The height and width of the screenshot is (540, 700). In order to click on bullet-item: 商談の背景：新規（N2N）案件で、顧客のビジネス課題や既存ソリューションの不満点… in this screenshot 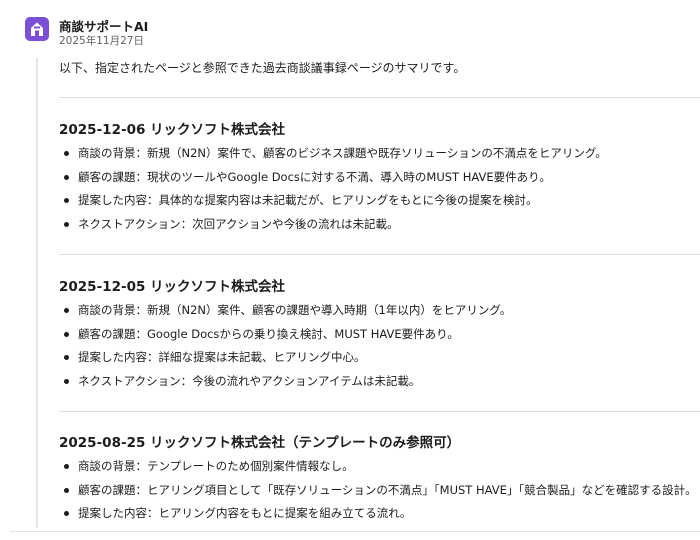, I will do `click(333, 157)`.